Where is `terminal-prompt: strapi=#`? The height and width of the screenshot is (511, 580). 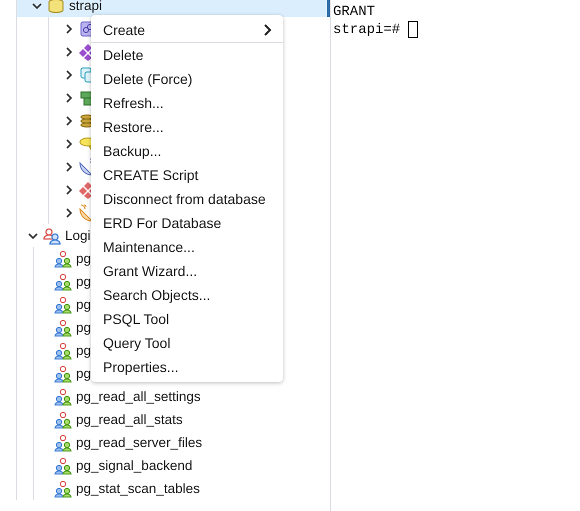 terminal-prompt: strapi=# is located at coordinates (366, 30).